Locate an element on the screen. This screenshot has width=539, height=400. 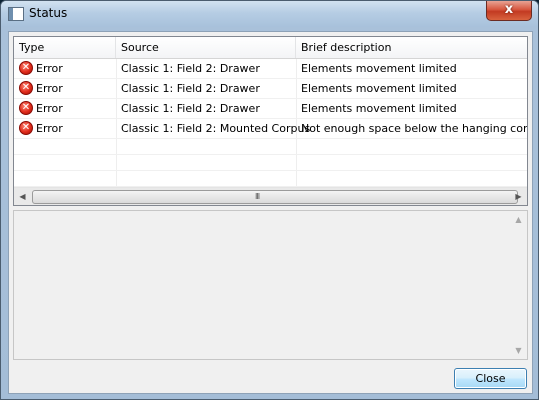
list-header: Type Source Brief description is located at coordinates (270, 48).